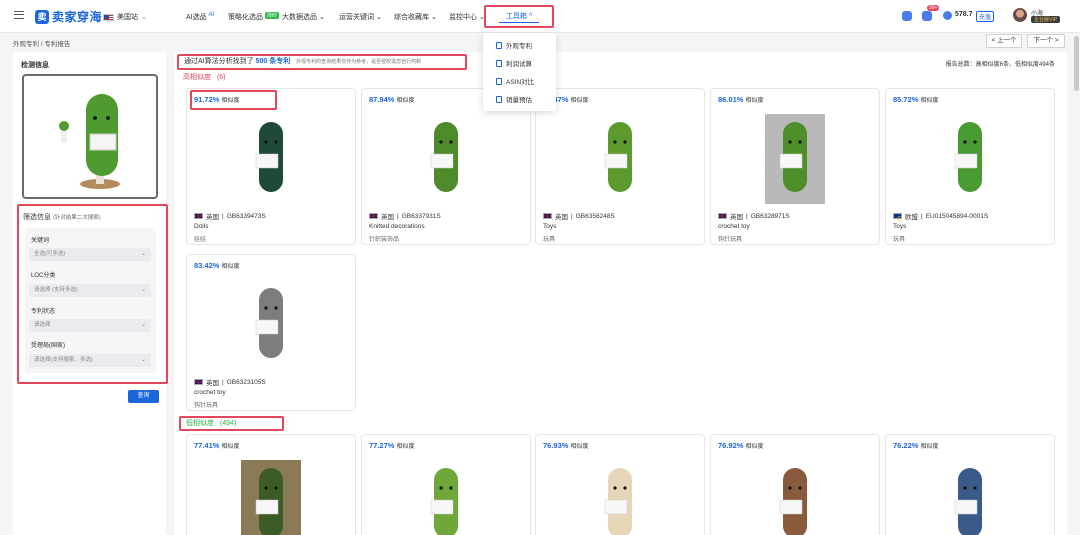 The width and height of the screenshot is (1080, 535). What do you see at coordinates (957, 216) in the screenshot?
I see `patent-number-value: EU015045894-0001S` at bounding box center [957, 216].